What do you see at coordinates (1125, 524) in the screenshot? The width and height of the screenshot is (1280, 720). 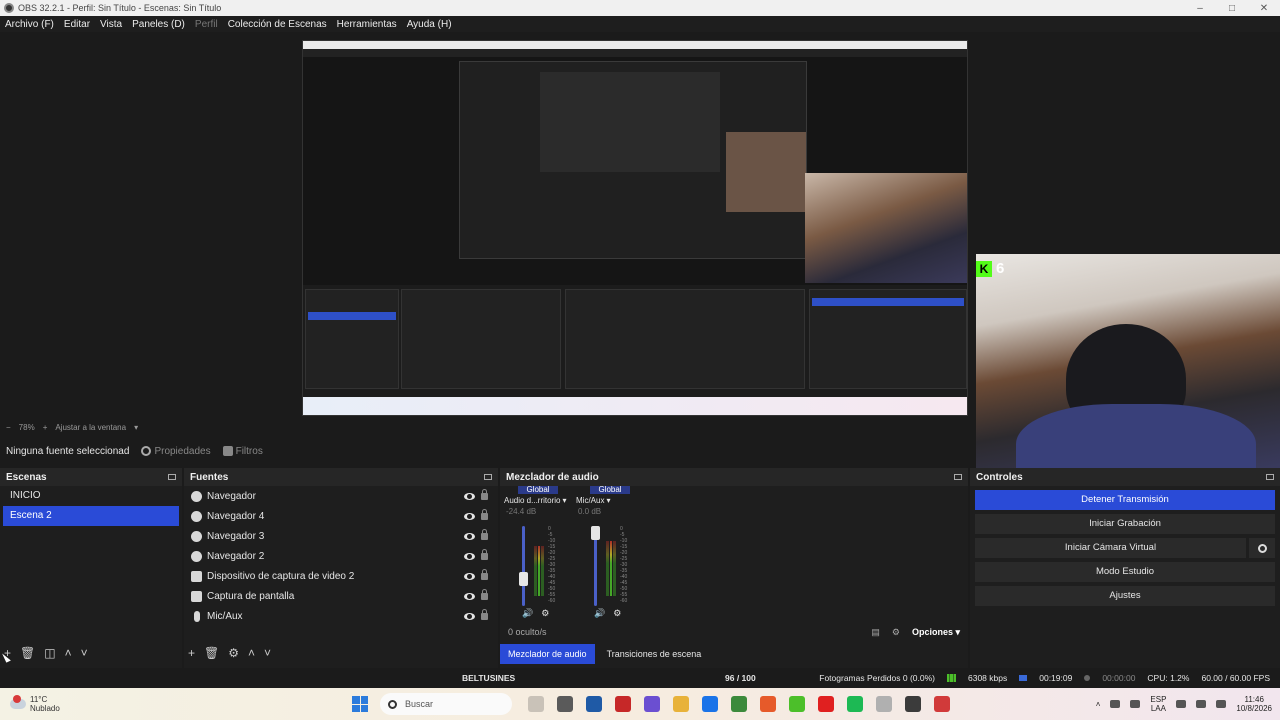 I see `start-recording-button: Iniciar Grabación` at bounding box center [1125, 524].